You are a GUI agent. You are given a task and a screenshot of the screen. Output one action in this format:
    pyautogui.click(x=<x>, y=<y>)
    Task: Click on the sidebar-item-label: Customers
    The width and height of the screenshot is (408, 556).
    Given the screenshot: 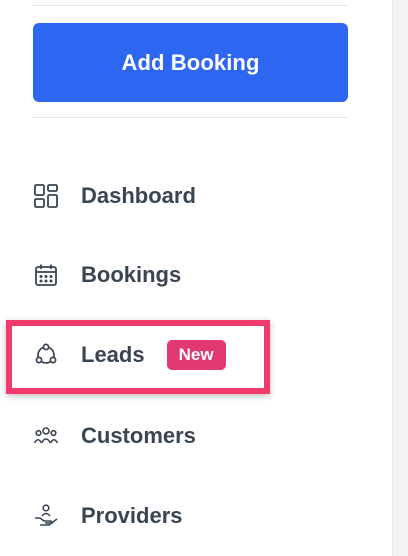 What is the action you would take?
    pyautogui.click(x=138, y=435)
    